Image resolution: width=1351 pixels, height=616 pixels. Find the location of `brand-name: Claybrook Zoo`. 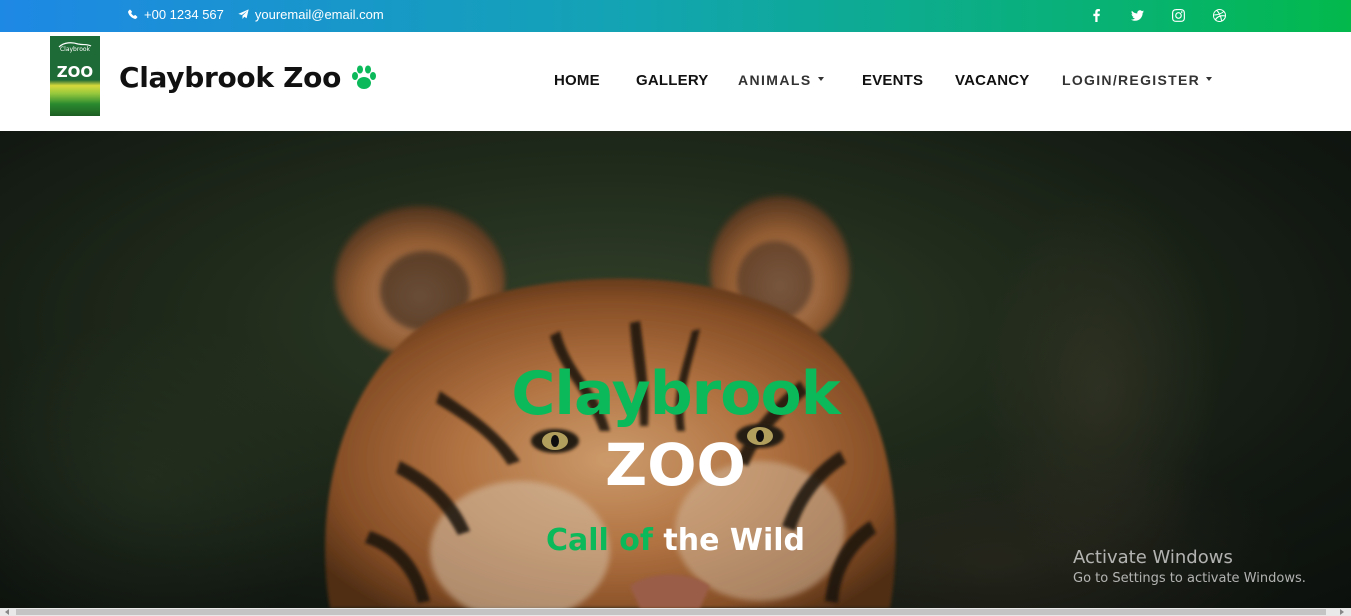

brand-name: Claybrook Zoo is located at coordinates (248, 77).